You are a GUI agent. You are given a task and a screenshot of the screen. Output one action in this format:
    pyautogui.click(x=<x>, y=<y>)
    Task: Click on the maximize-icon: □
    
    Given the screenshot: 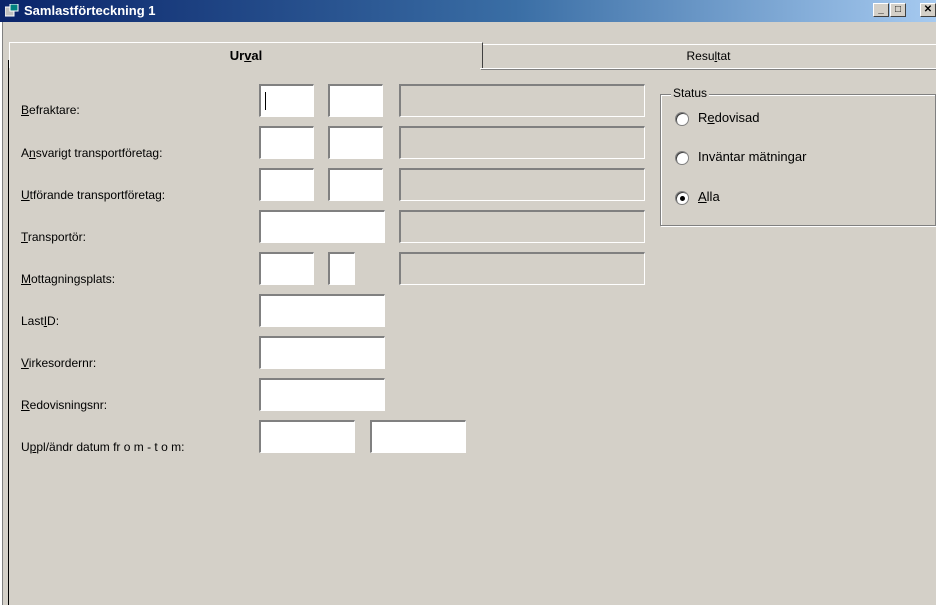 What is the action you would take?
    pyautogui.click(x=898, y=10)
    